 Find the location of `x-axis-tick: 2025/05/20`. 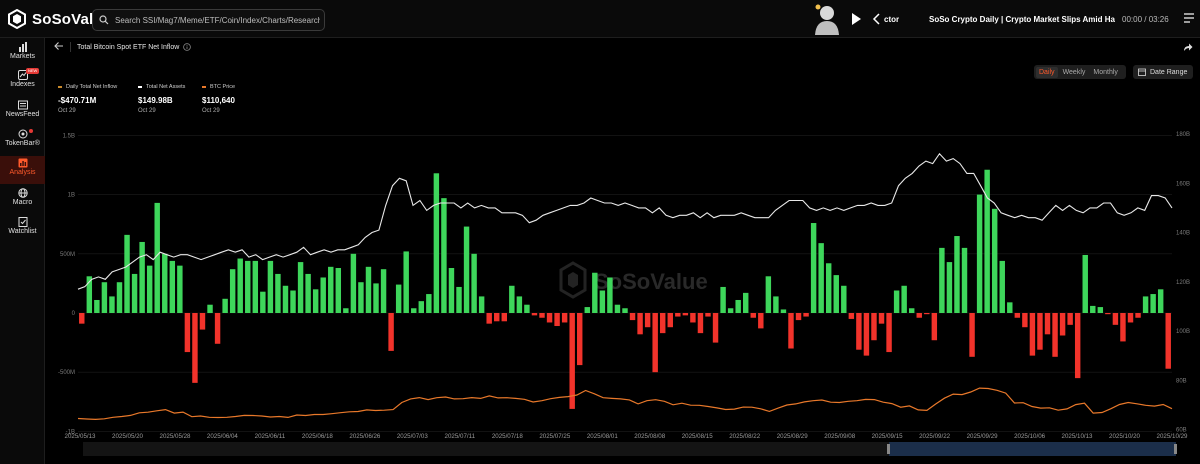

x-axis-tick: 2025/05/20 is located at coordinates (128, 436).